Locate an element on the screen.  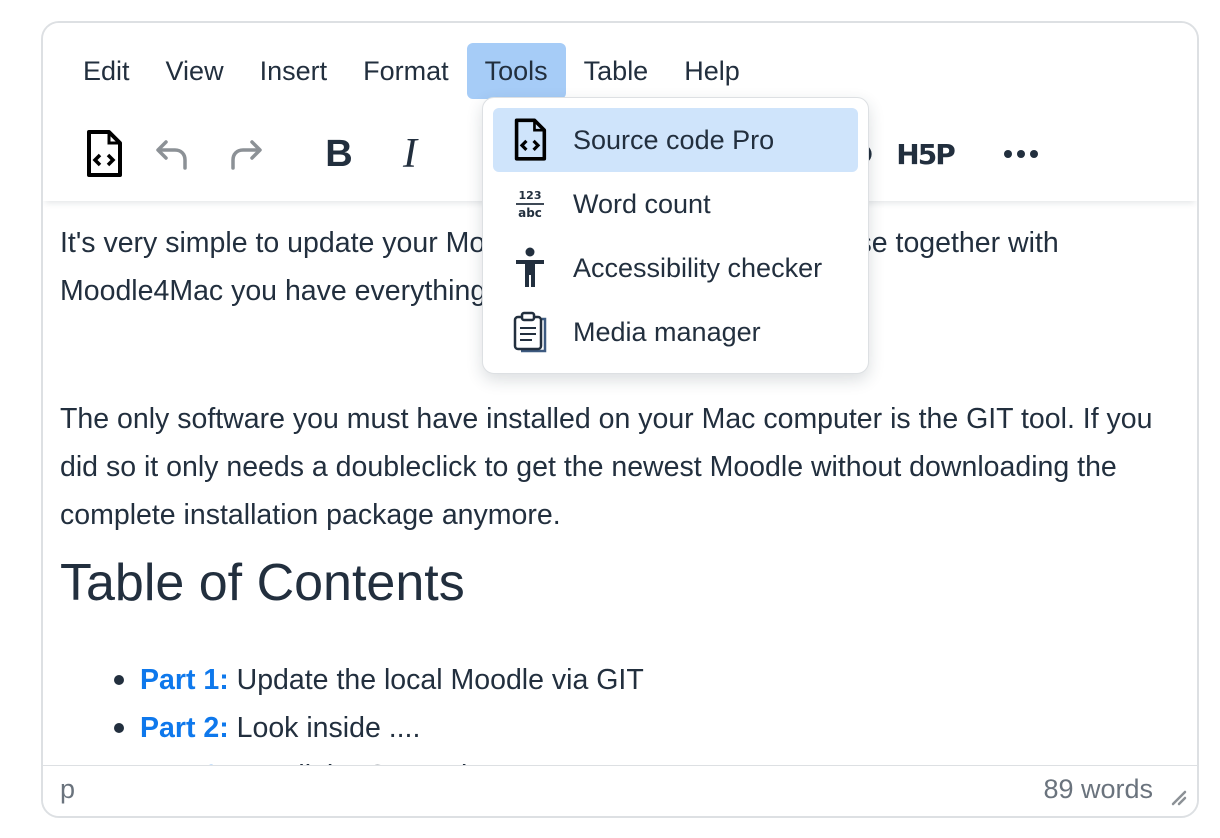
word-count-icon-bottom: abc is located at coordinates (530, 213).